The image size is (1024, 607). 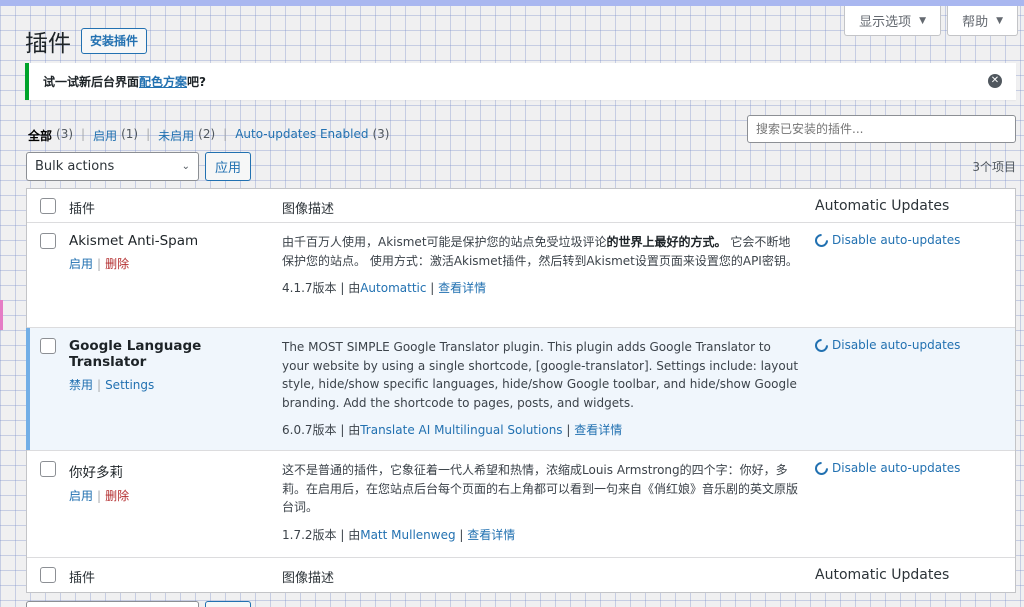 I want to click on notice-prefix: 试一试新后台界面, so click(x=91, y=82).